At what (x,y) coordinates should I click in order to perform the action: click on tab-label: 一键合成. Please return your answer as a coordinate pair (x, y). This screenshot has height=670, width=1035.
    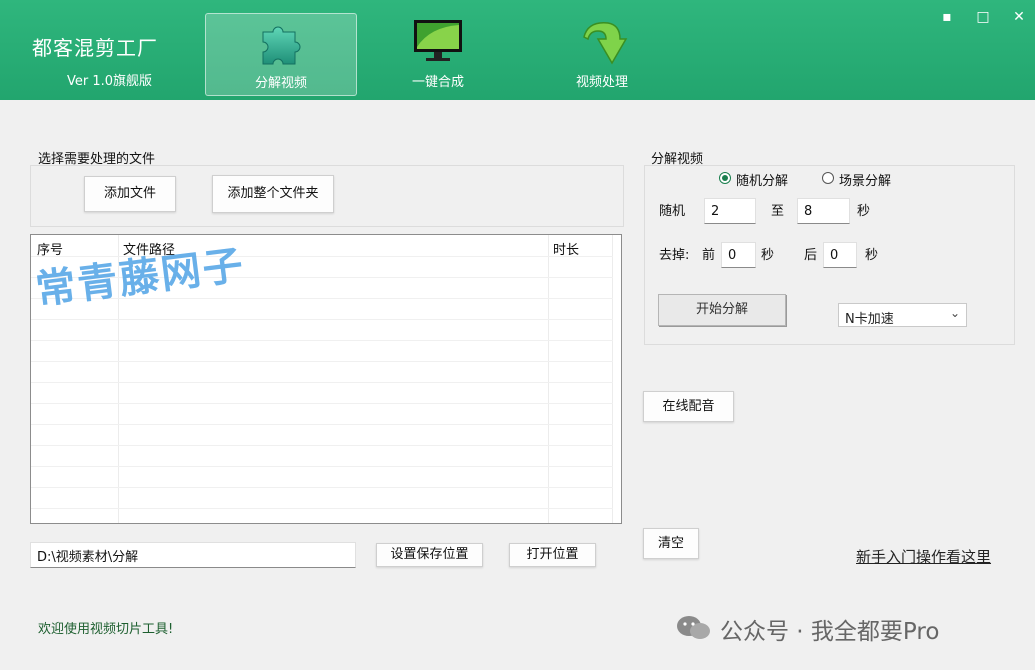
    Looking at the image, I should click on (437, 82).